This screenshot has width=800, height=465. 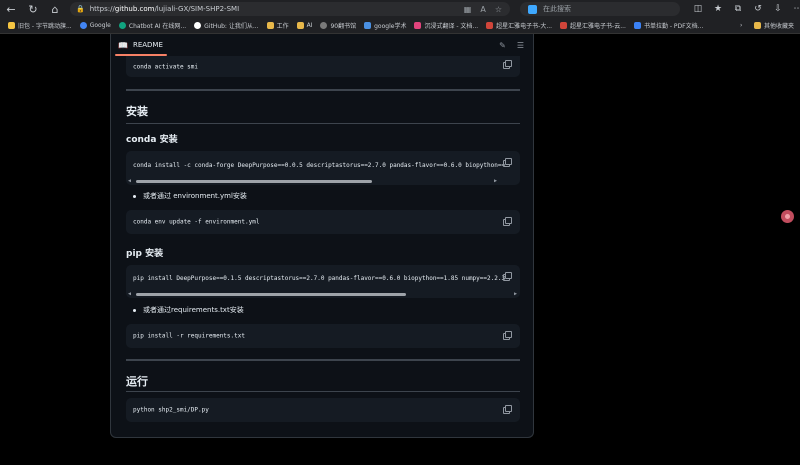 What do you see at coordinates (787, 216) in the screenshot?
I see `floating-assistant-icon` at bounding box center [787, 216].